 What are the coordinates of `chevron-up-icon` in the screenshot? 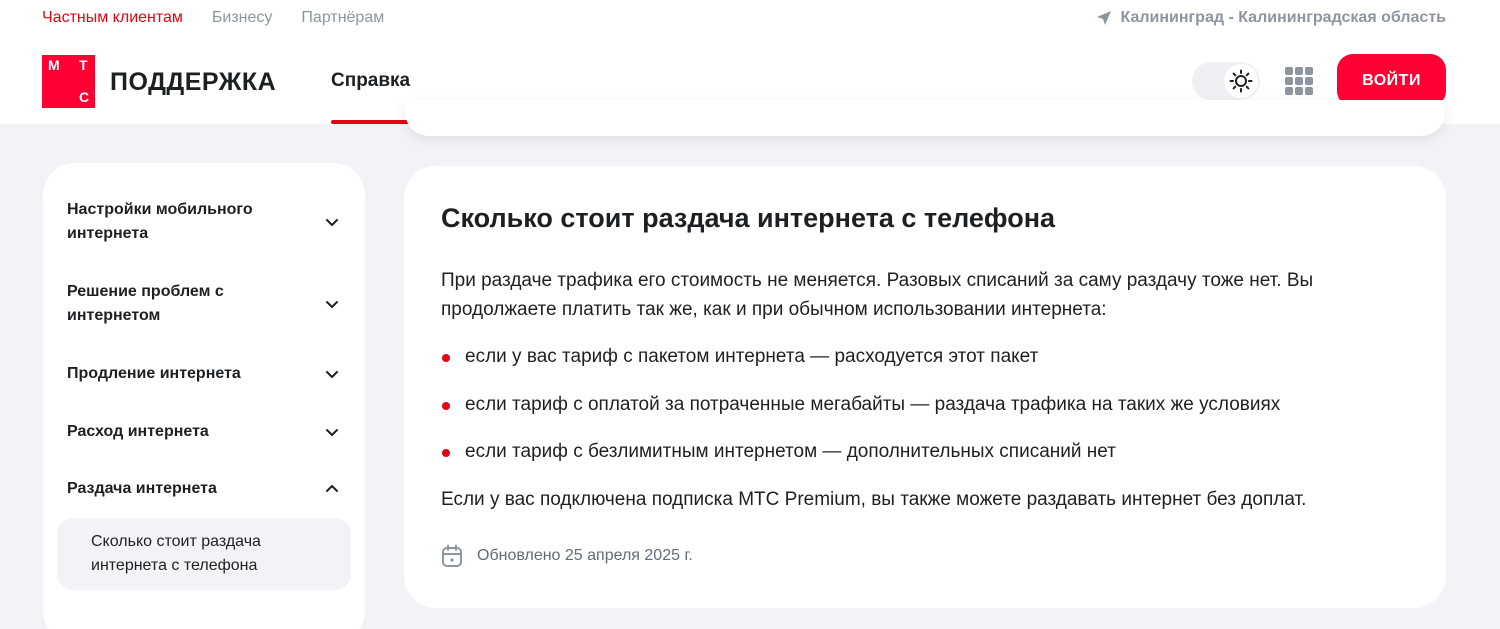 It's located at (332, 488).